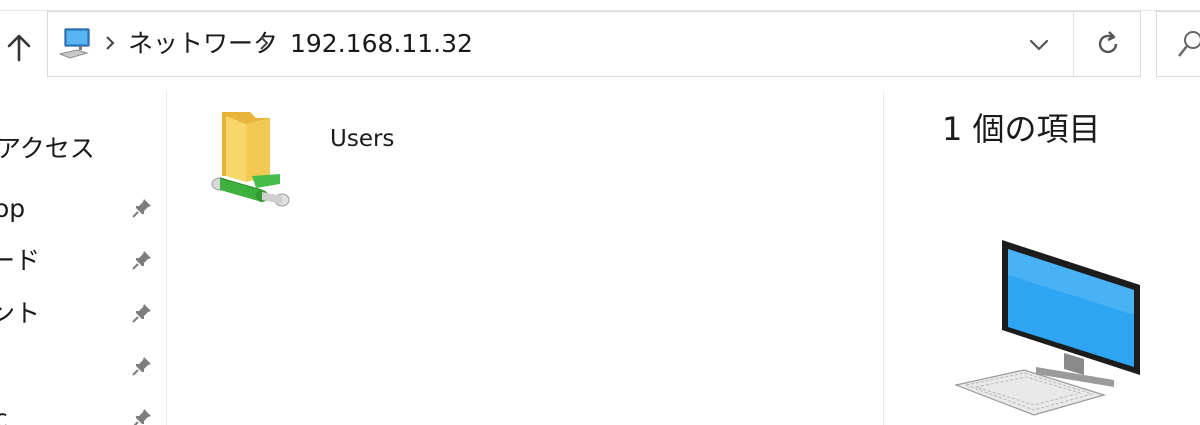 Image resolution: width=1200 pixels, height=425 pixels. Describe the element at coordinates (4, 413) in the screenshot. I see `nav-item-label: c` at that location.